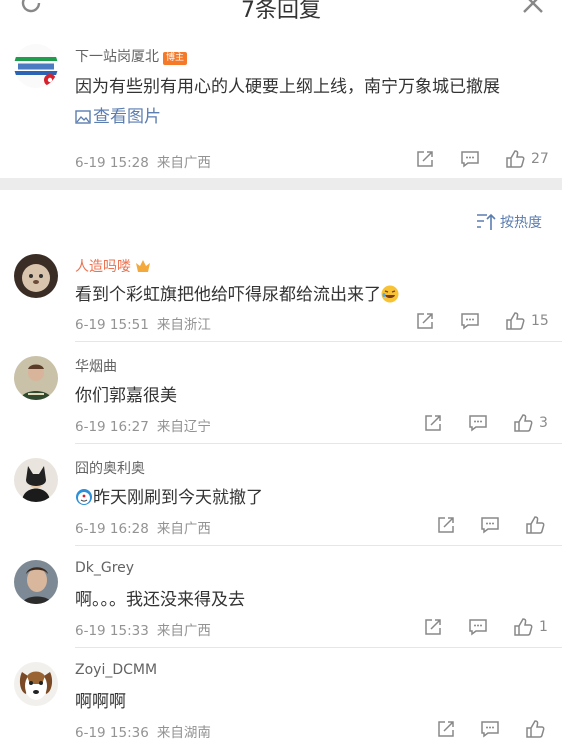 The width and height of the screenshot is (562, 753). I want to click on image-icon, so click(83, 117).